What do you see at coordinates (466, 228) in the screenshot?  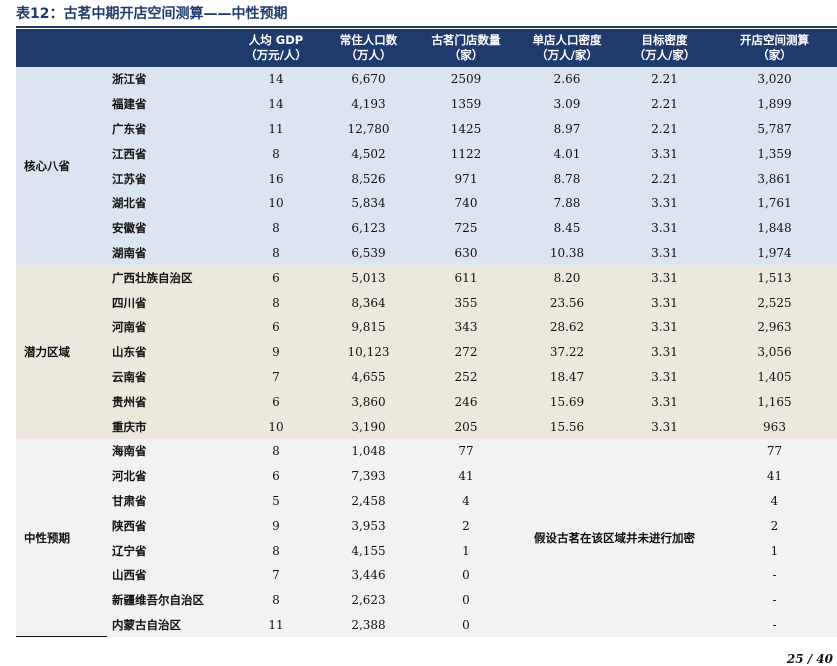 I see `store-count-cell: 725` at bounding box center [466, 228].